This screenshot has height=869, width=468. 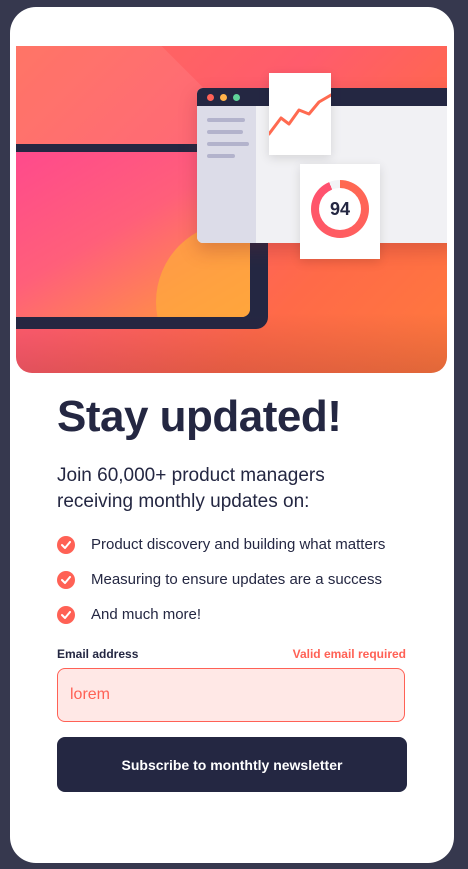 I want to click on email-field, so click(x=231, y=695).